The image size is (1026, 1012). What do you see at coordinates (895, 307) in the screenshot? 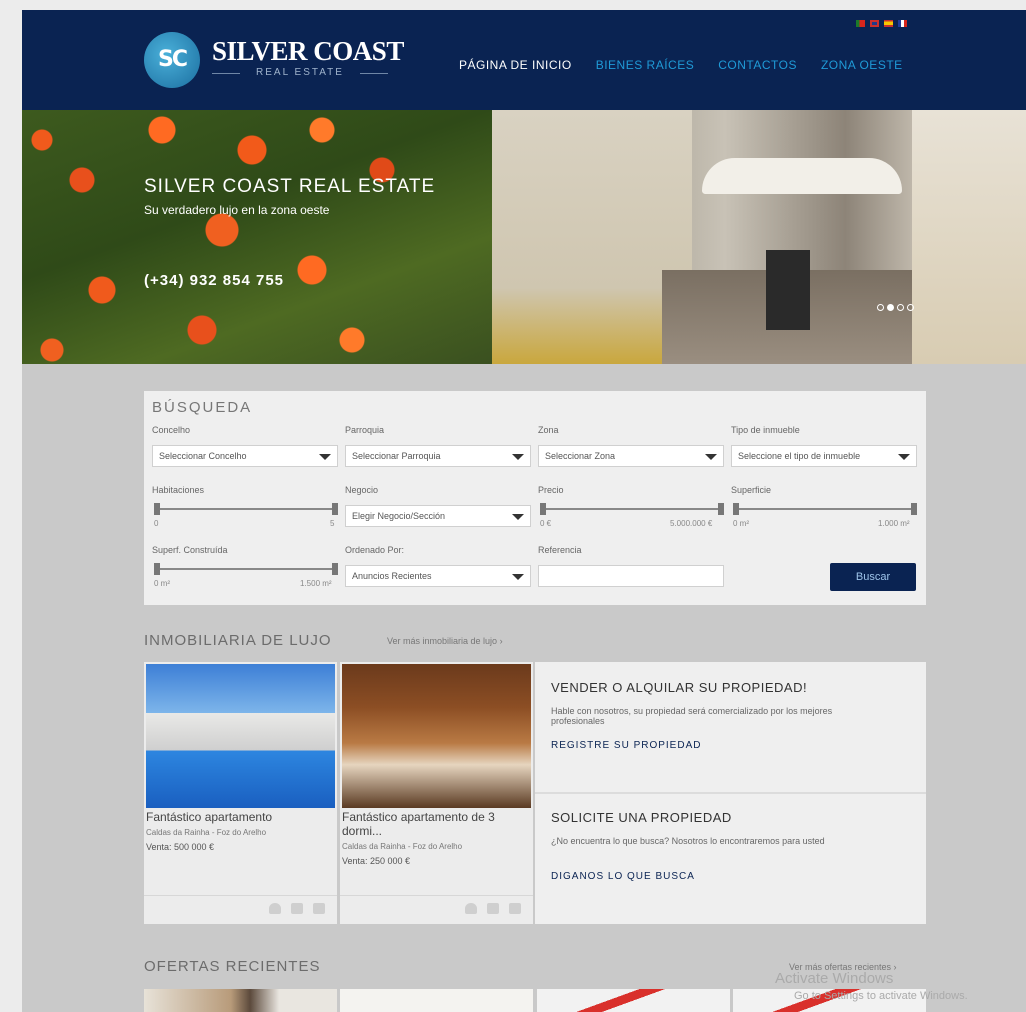
I see `slider-dots` at bounding box center [895, 307].